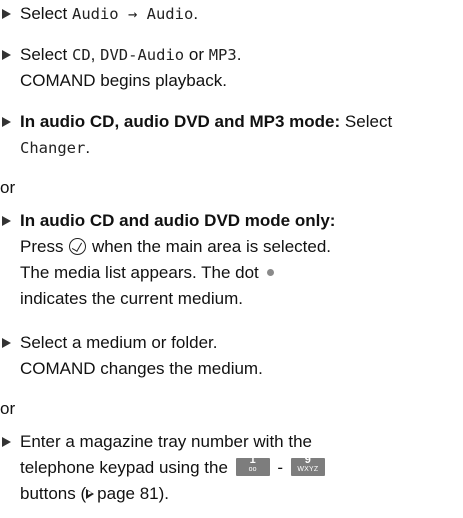 This screenshot has height=518, width=463. I want to click on changer-option: Changer, so click(53, 148).